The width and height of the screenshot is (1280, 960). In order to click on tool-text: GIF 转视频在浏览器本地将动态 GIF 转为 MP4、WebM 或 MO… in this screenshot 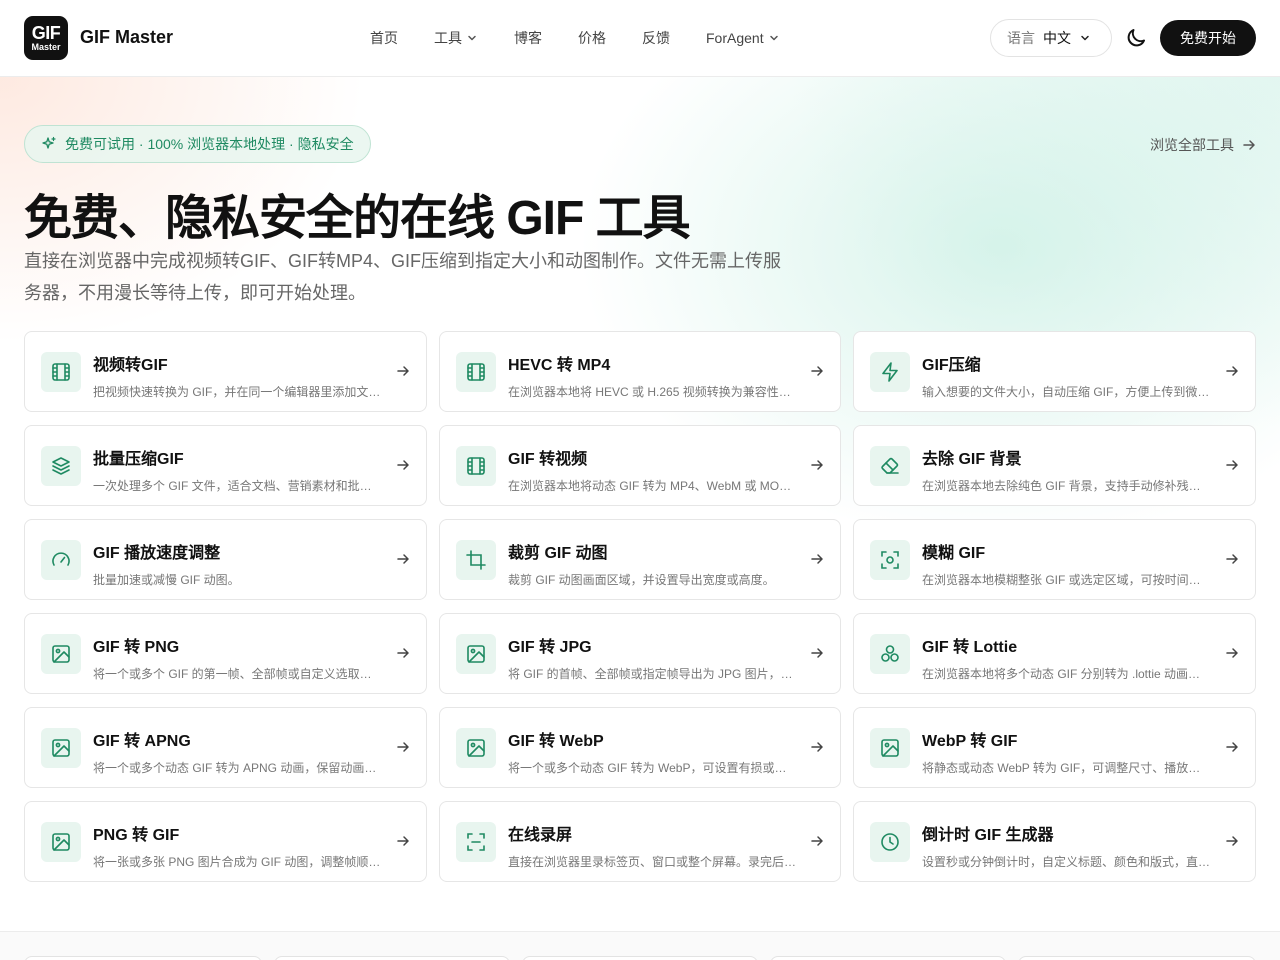, I will do `click(653, 469)`.